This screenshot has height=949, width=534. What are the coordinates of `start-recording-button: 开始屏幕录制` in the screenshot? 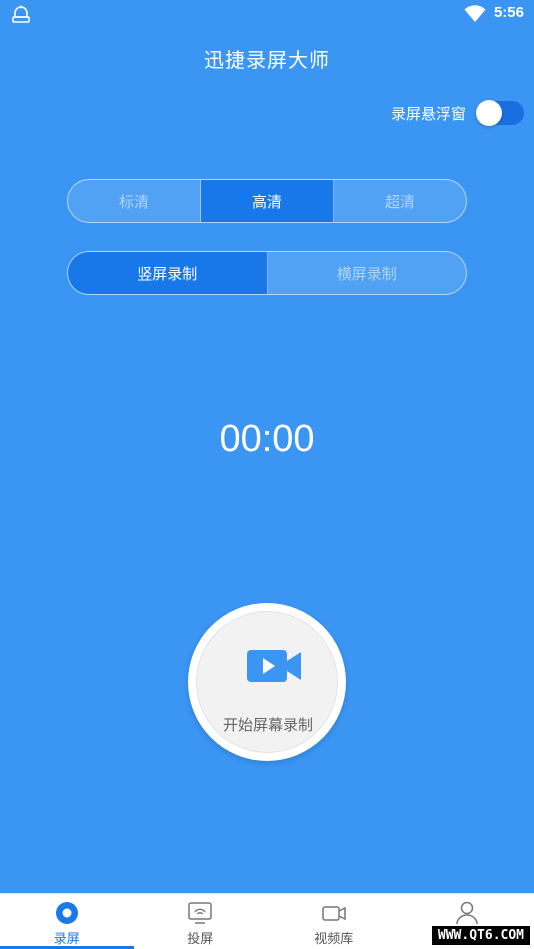 It's located at (267, 682).